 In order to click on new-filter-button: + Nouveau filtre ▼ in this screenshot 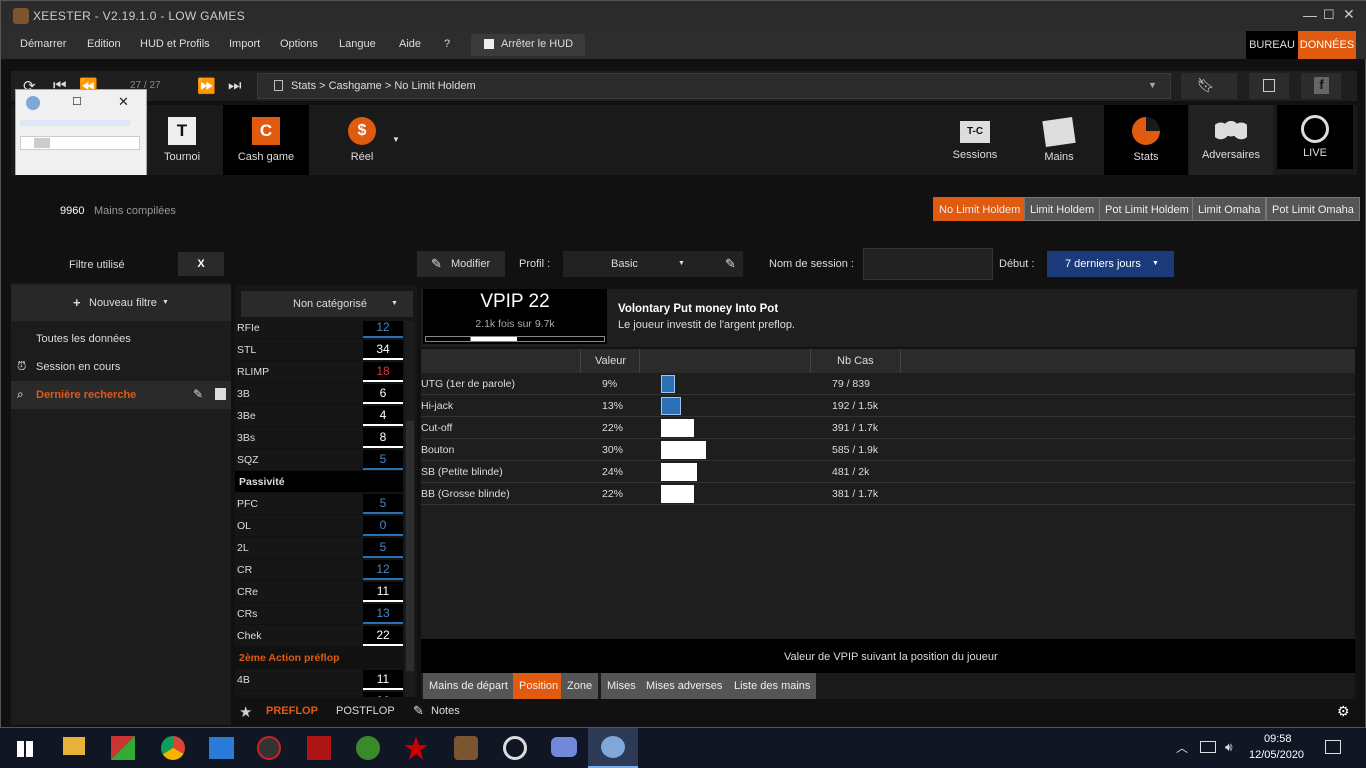, I will do `click(121, 303)`.